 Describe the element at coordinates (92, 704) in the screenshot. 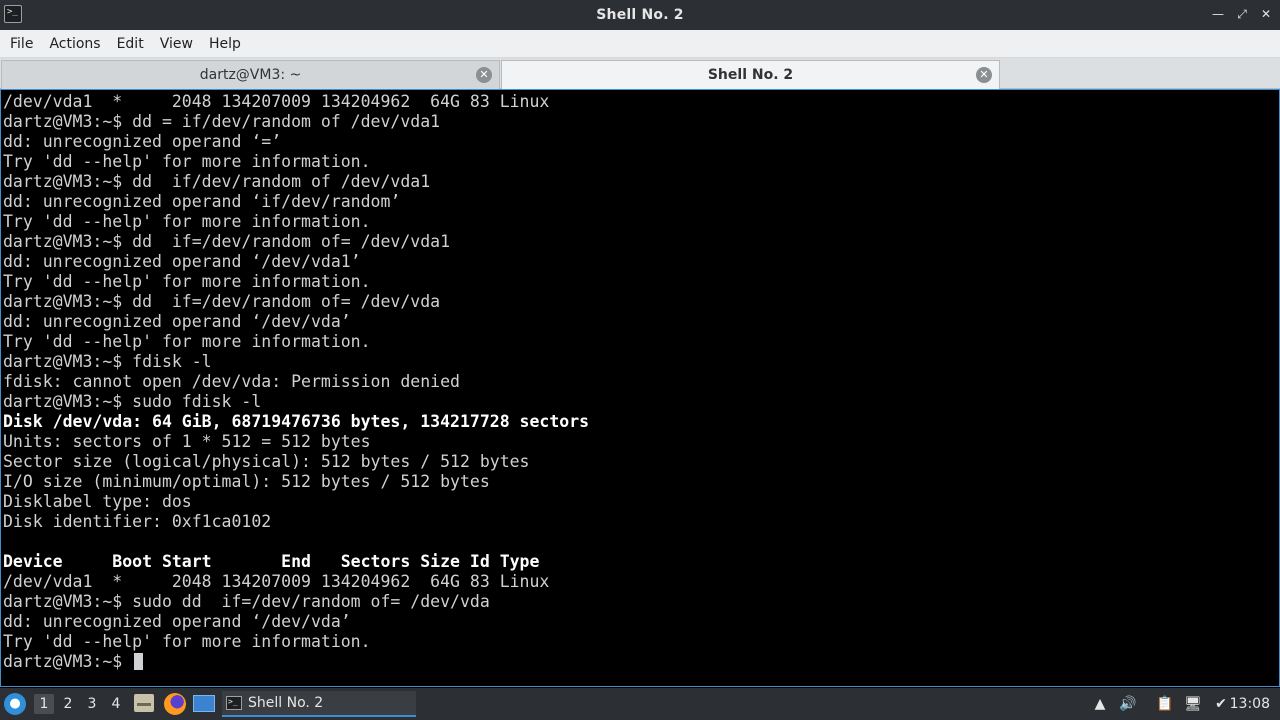

I see `desktop-switch-3: 3` at that location.